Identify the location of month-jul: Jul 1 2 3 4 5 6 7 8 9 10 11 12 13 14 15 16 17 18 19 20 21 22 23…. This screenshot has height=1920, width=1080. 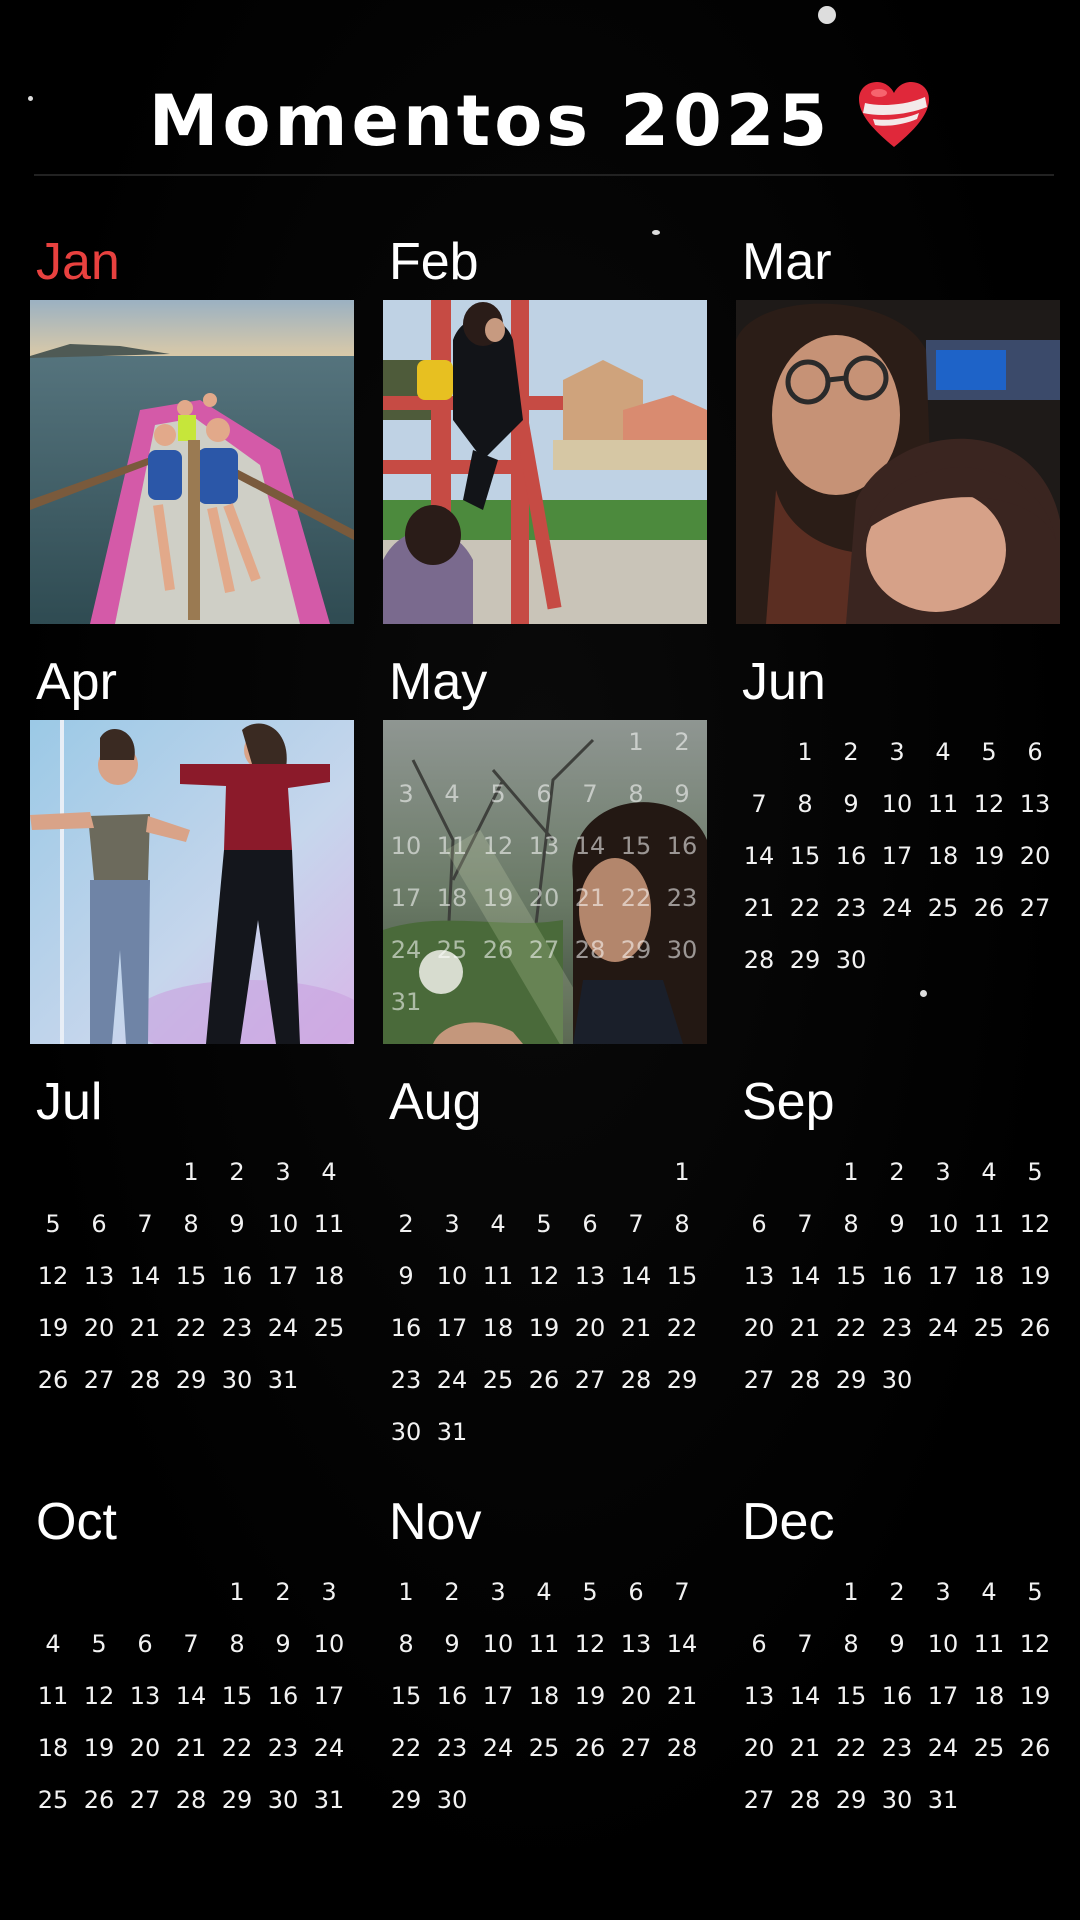
(192, 1277).